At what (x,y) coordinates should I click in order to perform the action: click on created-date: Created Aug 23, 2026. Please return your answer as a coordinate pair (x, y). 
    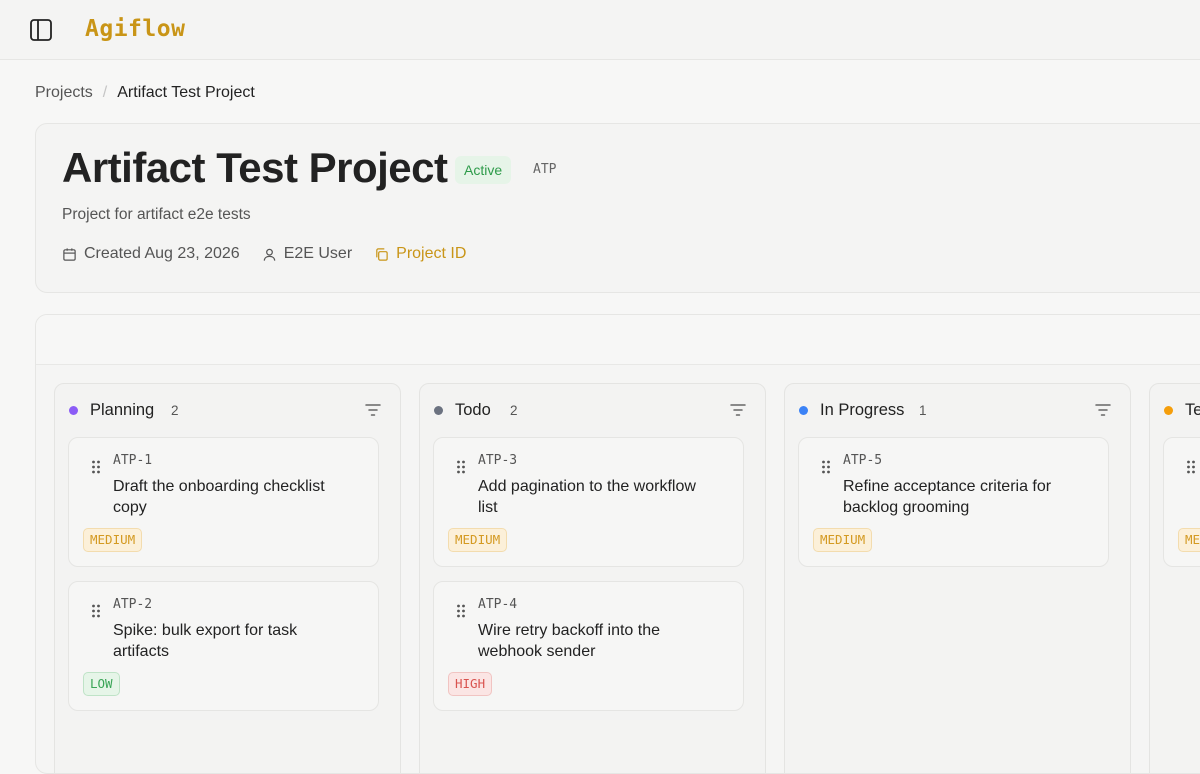
    Looking at the image, I should click on (151, 254).